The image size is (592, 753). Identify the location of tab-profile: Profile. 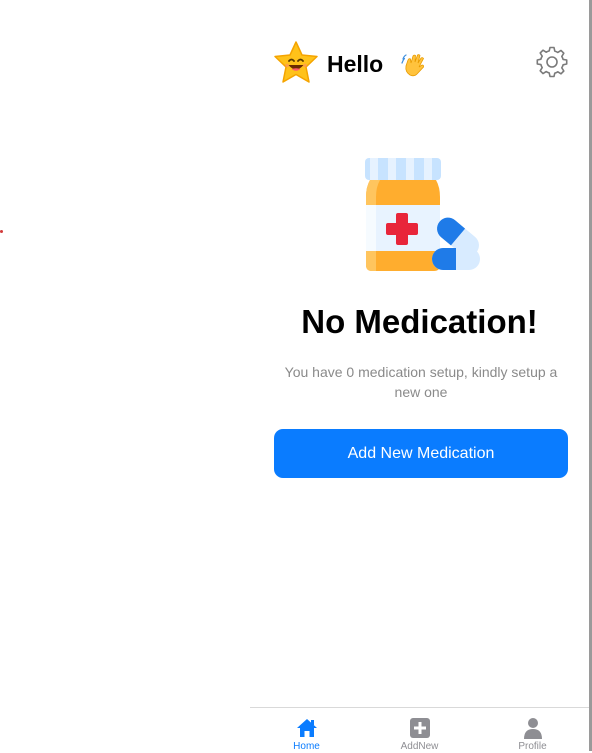
(532, 730).